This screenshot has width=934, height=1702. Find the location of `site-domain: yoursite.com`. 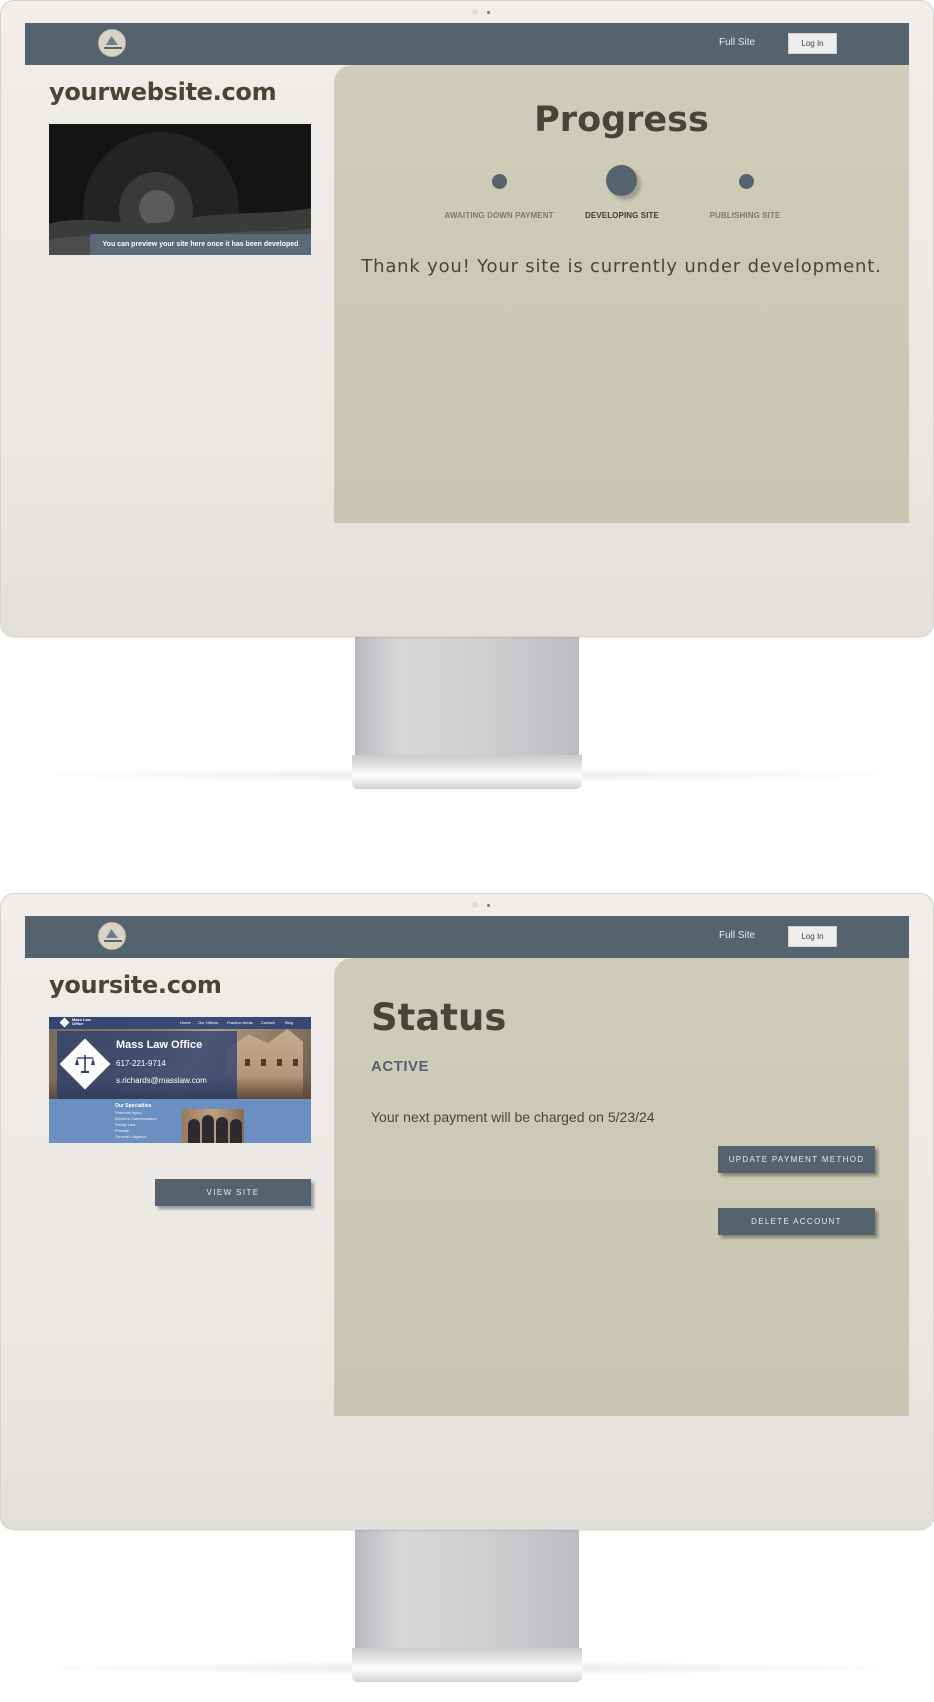

site-domain: yoursite.com is located at coordinates (135, 985).